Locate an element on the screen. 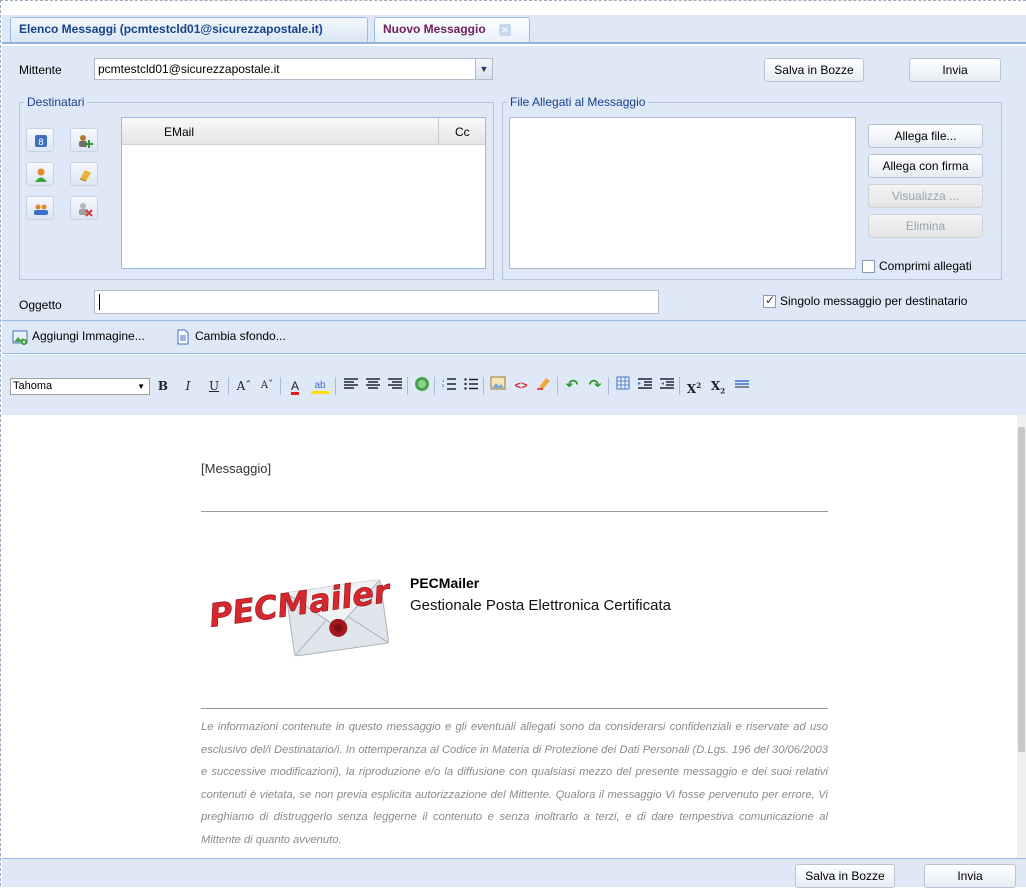  brand-name: PECMailer is located at coordinates (445, 583).